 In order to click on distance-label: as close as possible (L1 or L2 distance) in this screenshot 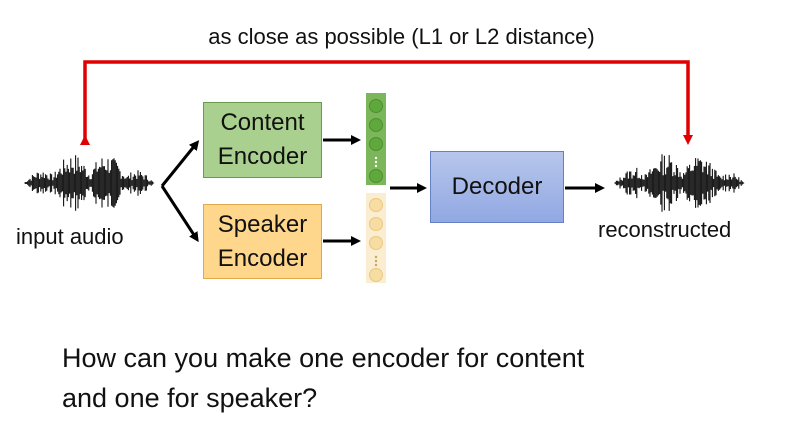, I will do `click(401, 36)`.